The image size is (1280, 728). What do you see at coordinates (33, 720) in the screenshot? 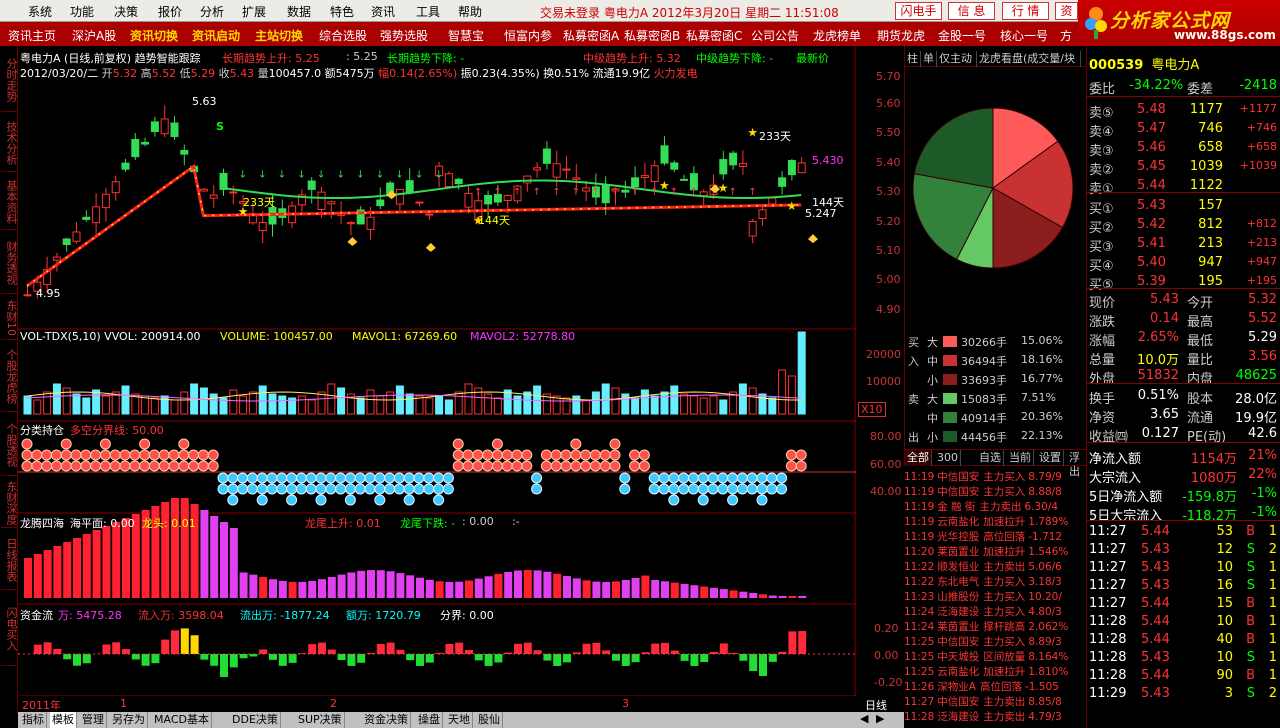
I see `bottom-tab-0: 指标` at bounding box center [33, 720].